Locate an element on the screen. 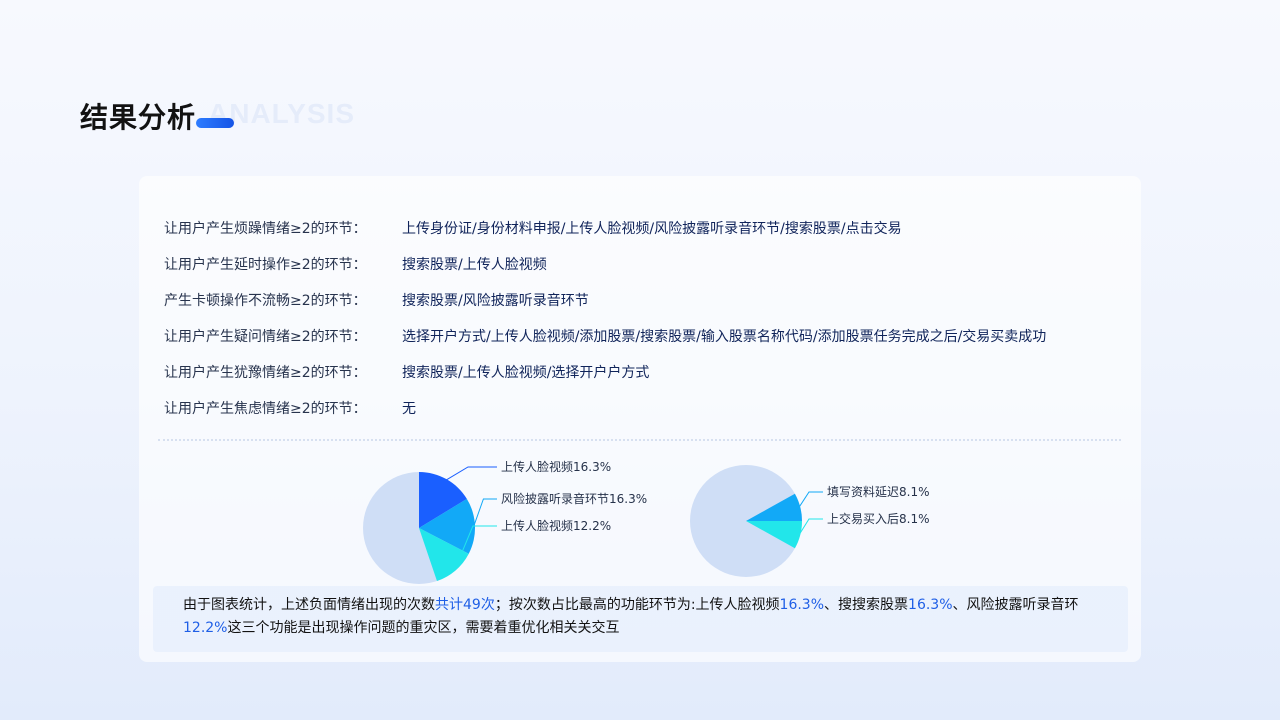 Image resolution: width=1280 pixels, height=720 pixels. list-item: 产生卡顿操作不流畅≥2的环节： 搜索股票/风险披露听录音环节 is located at coordinates (644, 300).